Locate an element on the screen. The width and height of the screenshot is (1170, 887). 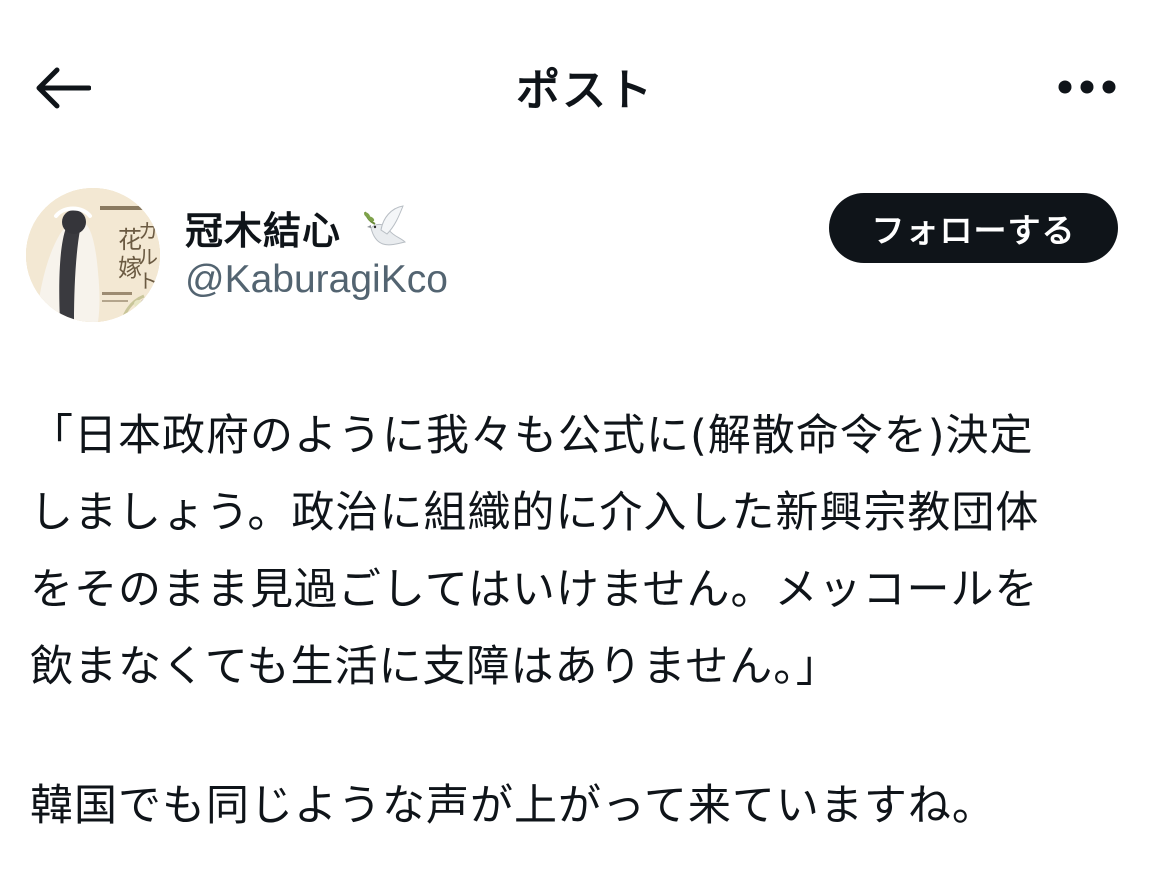
svg-text: ル is located at coordinates (148, 257).